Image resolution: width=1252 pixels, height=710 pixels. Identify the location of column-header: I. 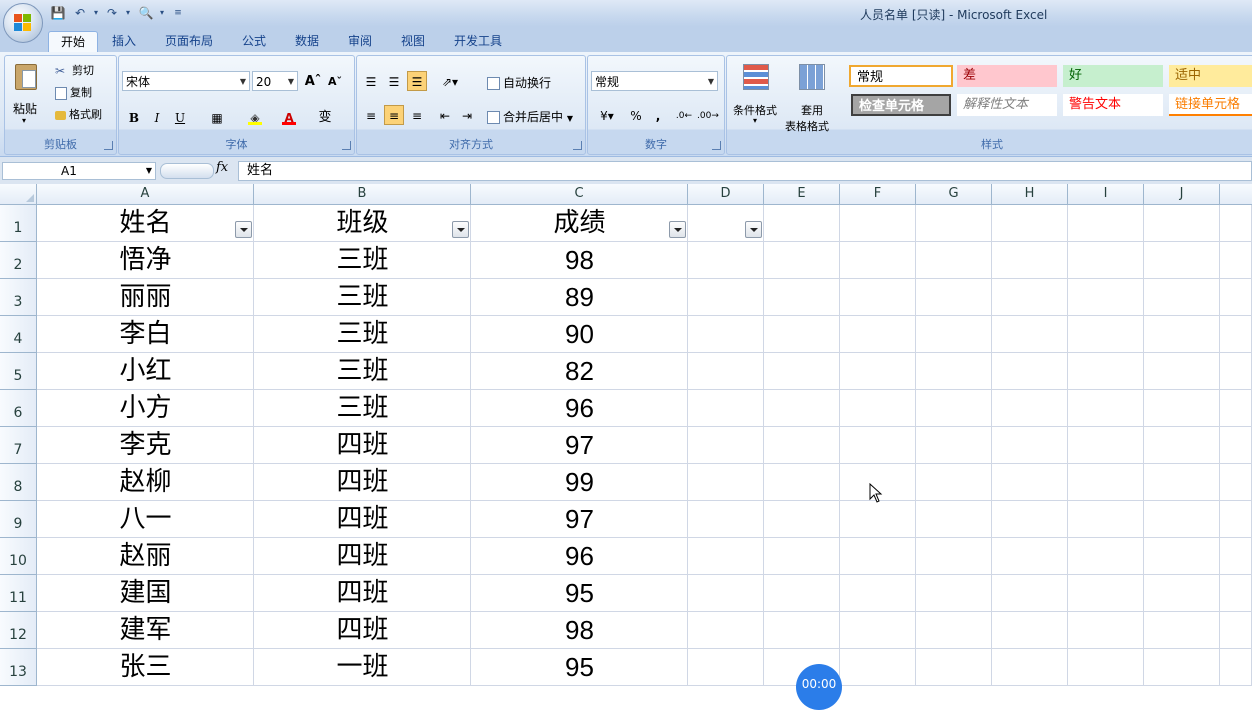
(1106, 194).